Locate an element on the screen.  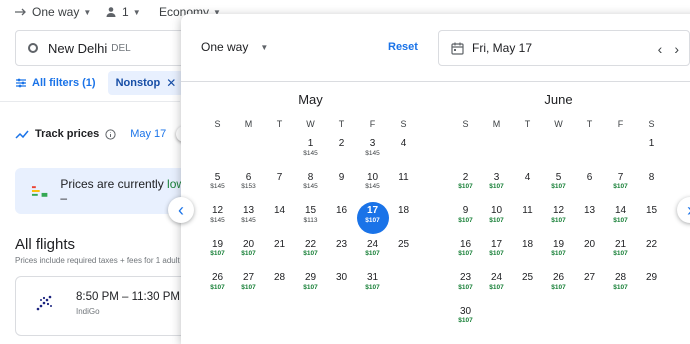
calendar-day: 22 $107 is located at coordinates (310, 253).